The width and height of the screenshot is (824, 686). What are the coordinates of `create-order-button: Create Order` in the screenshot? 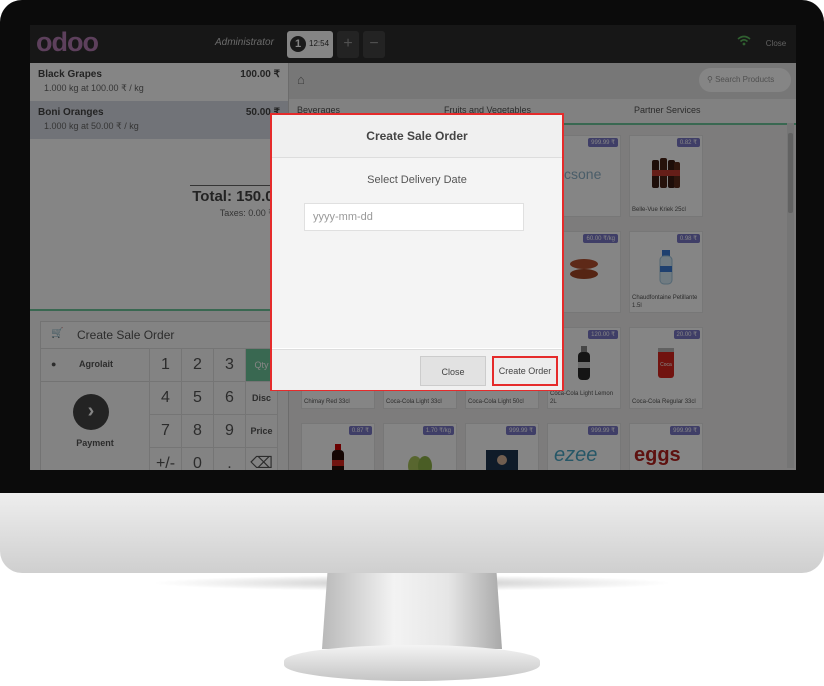 It's located at (525, 371).